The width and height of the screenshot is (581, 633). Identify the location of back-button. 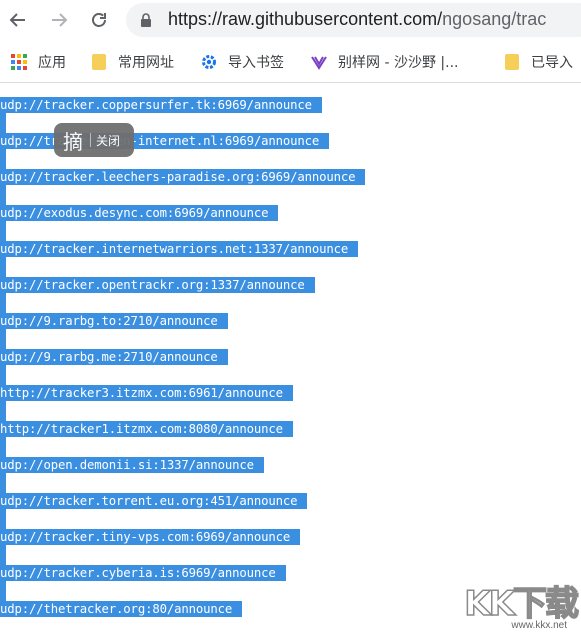
(18, 20).